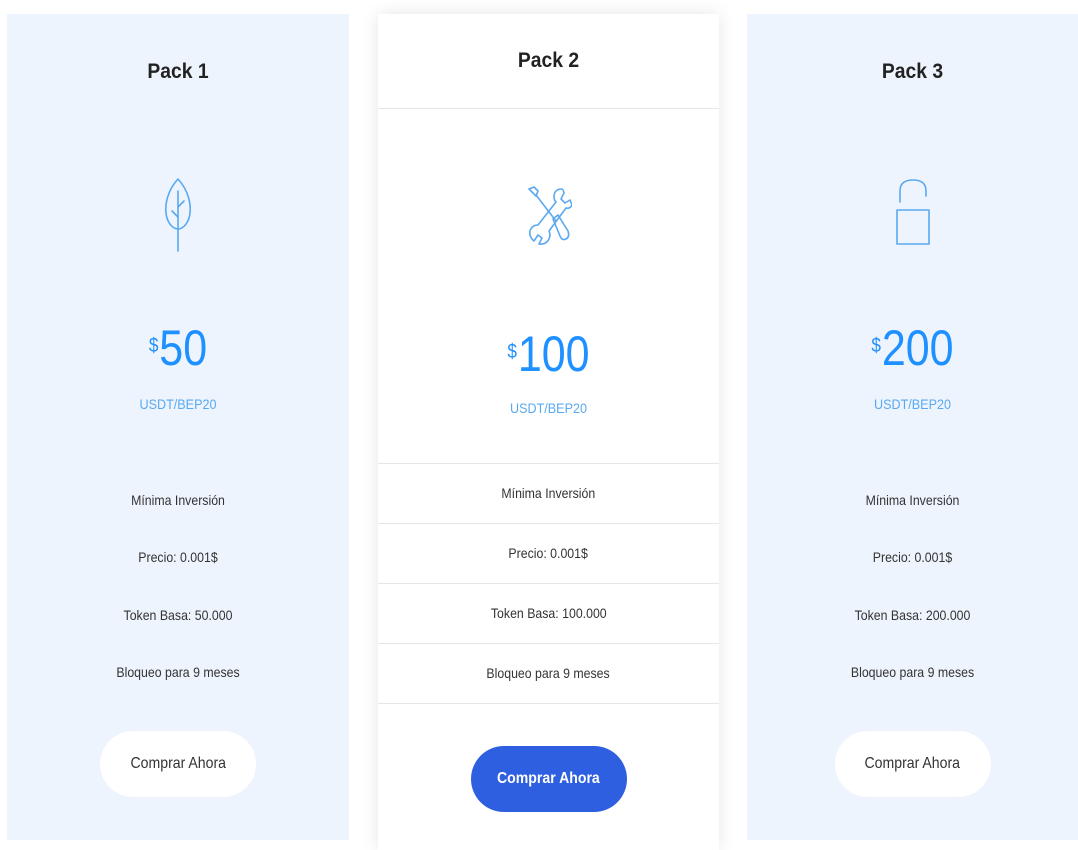 This screenshot has width=1078, height=850. I want to click on feature-token-base: Token Basa: 100.000, so click(548, 614).